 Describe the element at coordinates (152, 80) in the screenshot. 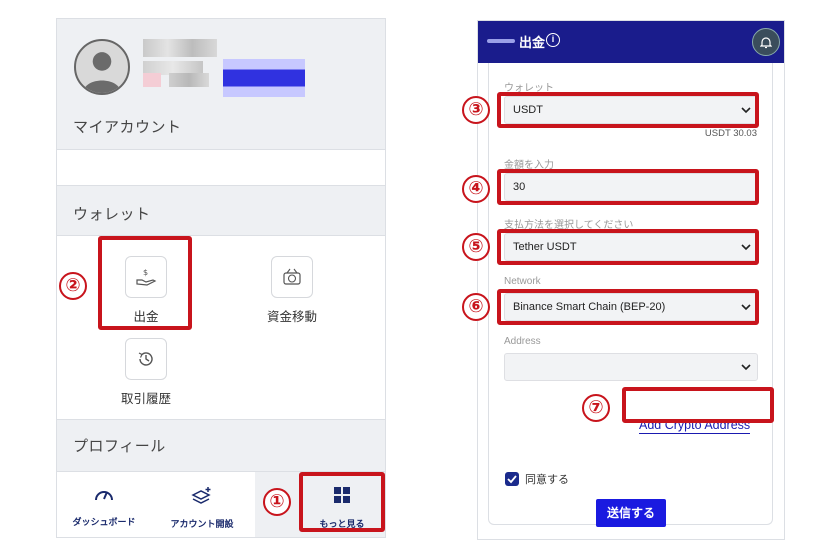

I see `redacted-badge` at that location.